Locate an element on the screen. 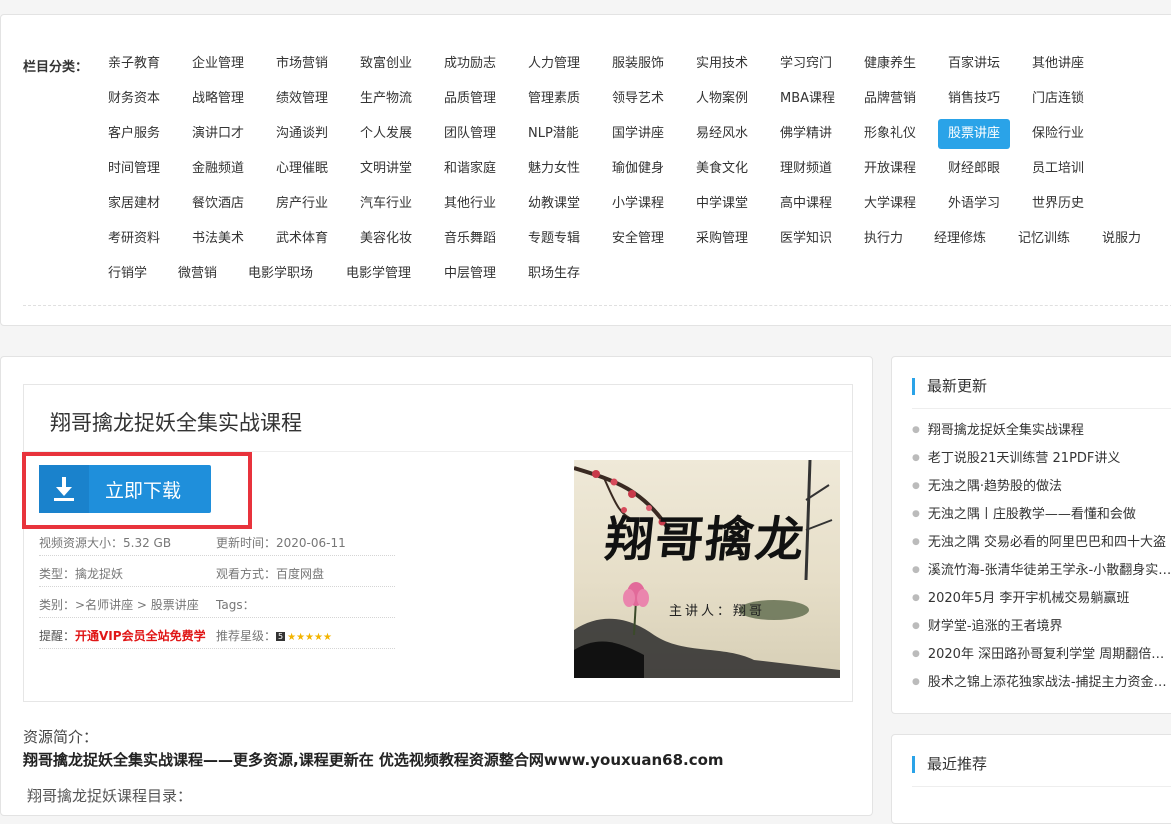 The height and width of the screenshot is (824, 1171). category-item: 致富创业 is located at coordinates (386, 64).